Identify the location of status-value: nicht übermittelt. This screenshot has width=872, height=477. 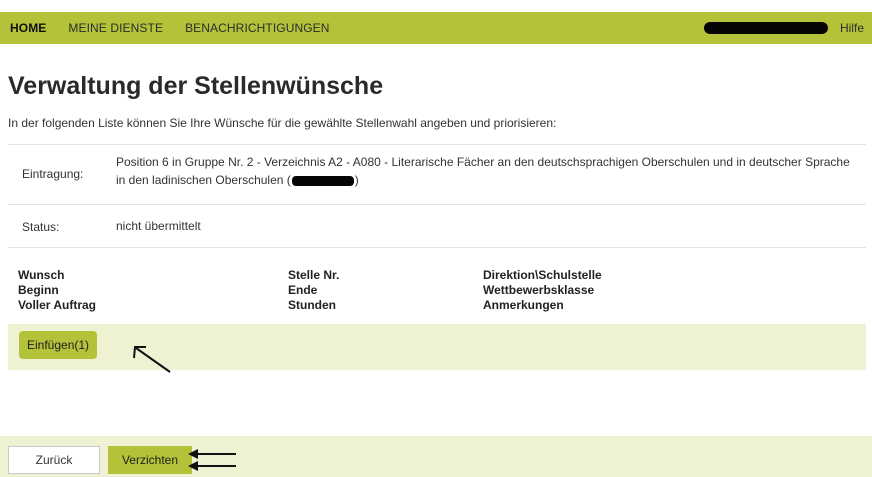
(158, 226).